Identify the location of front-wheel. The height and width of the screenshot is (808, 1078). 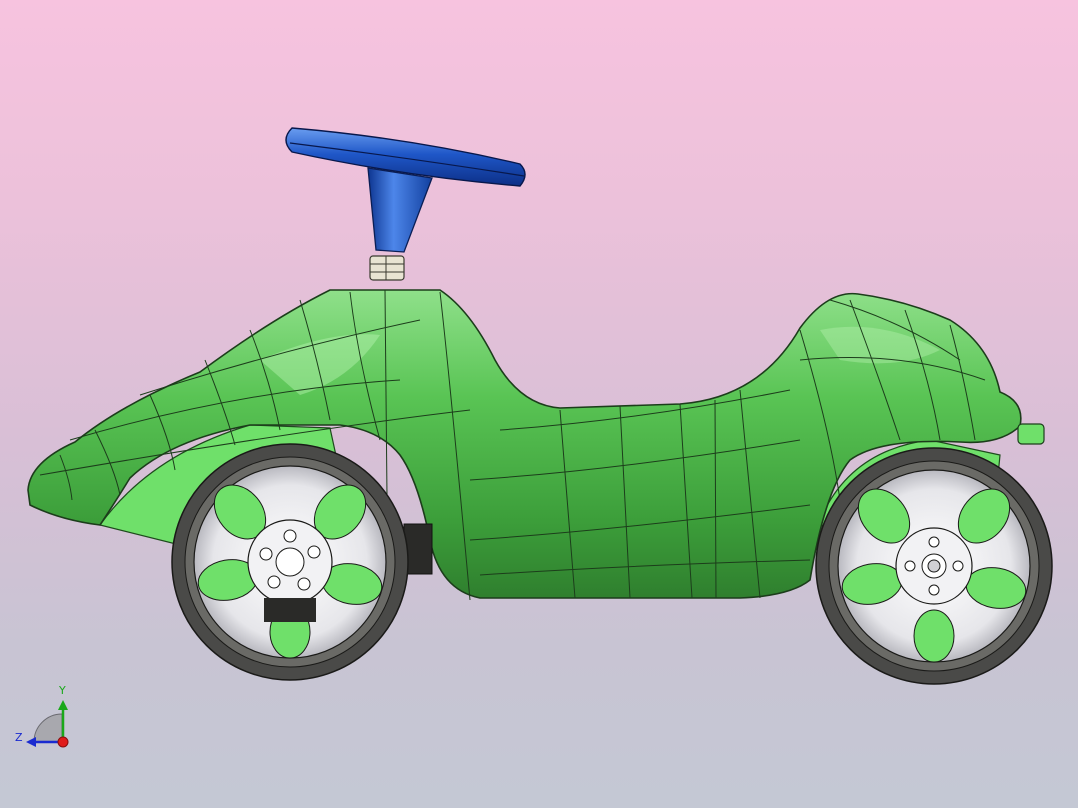
(290, 562).